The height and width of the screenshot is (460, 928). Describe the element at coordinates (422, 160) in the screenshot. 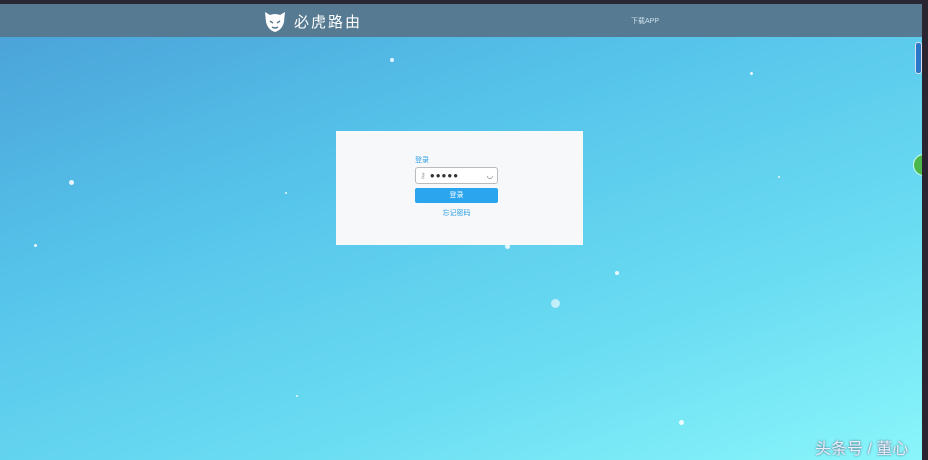

I see `login-title: 登录` at that location.